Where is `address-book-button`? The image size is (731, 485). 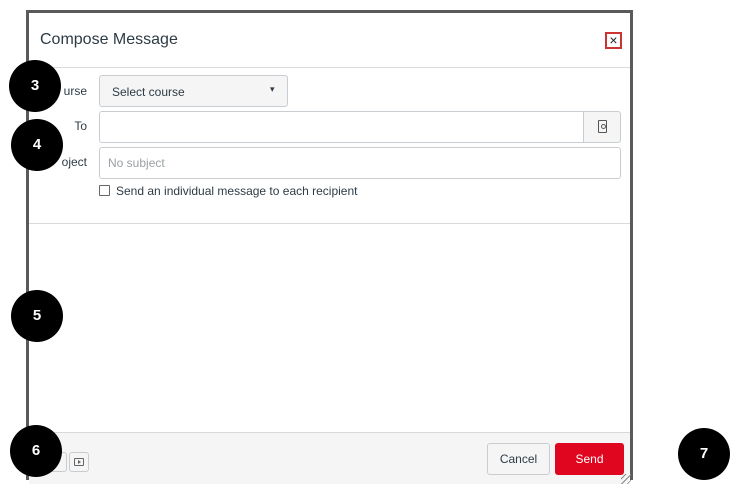 address-book-button is located at coordinates (602, 127).